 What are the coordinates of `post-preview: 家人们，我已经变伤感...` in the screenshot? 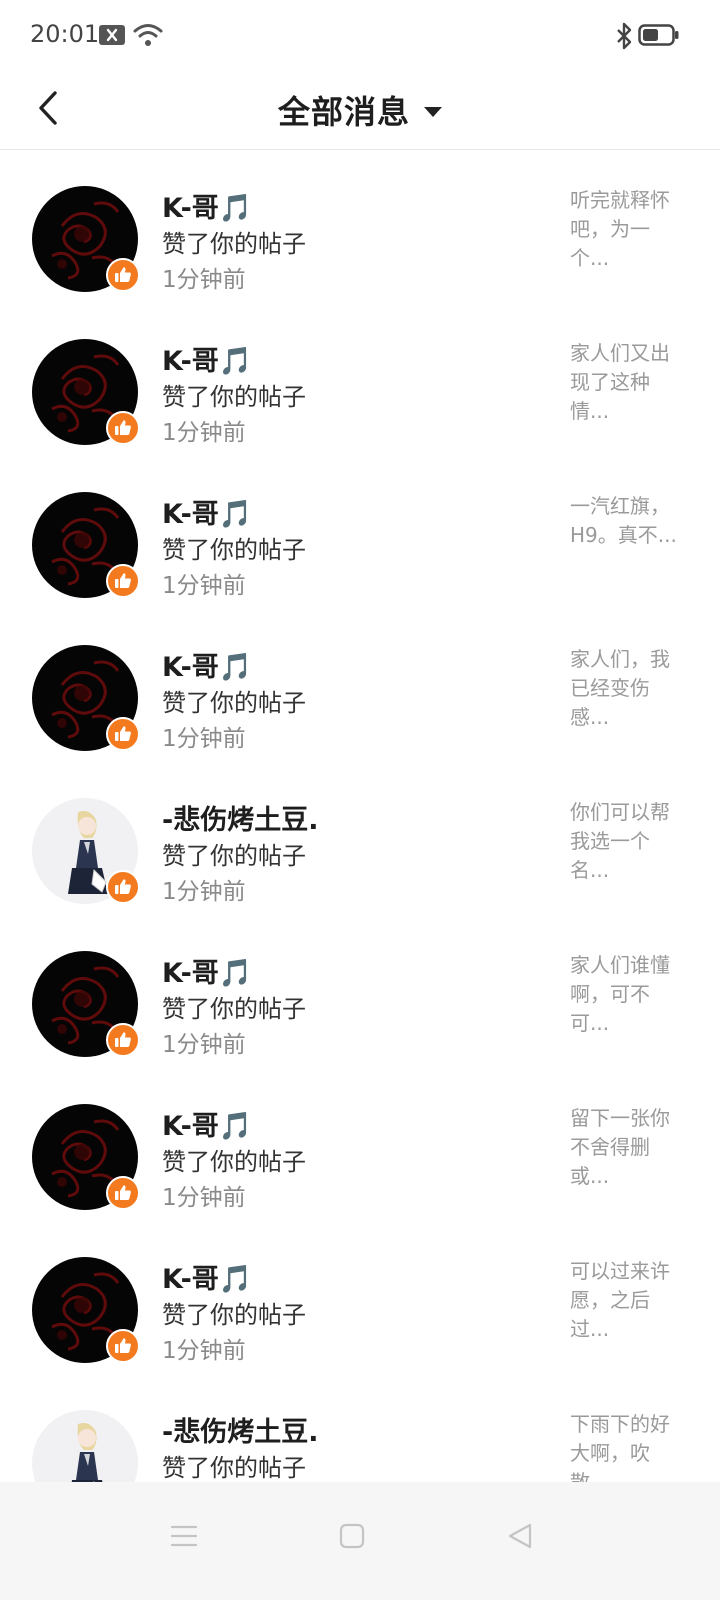 It's located at (625, 688).